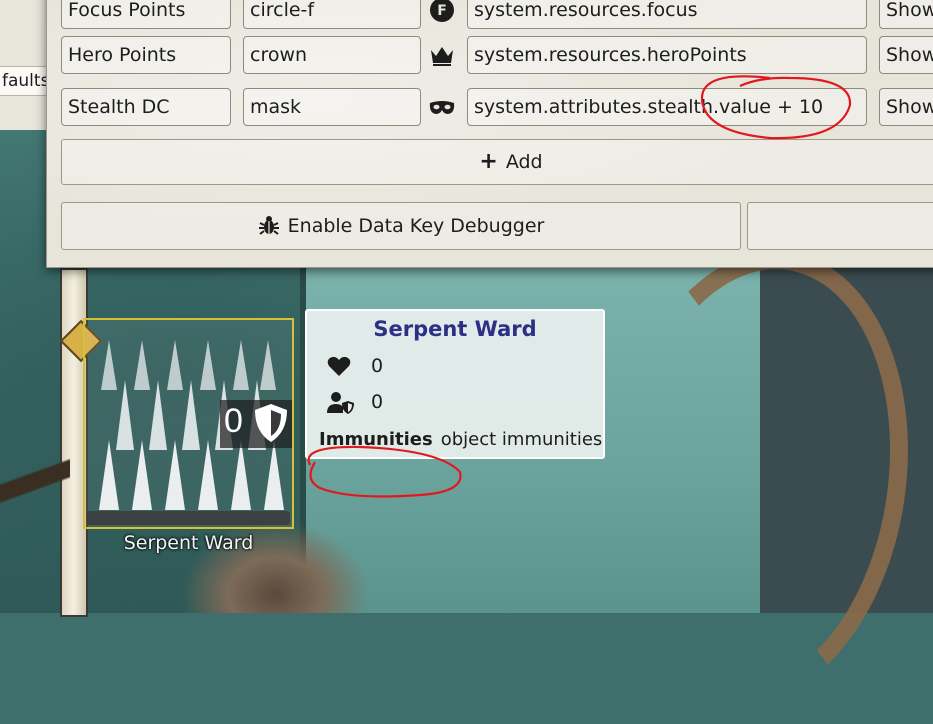  Describe the element at coordinates (524, 162) in the screenshot. I see `add-button-label: Add` at that location.